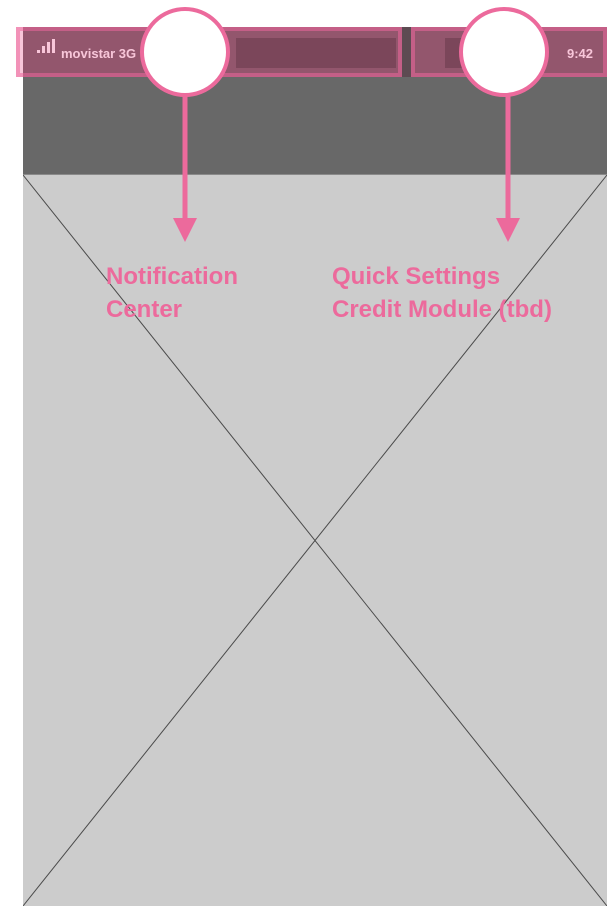 The width and height of the screenshot is (607, 906). Describe the element at coordinates (185, 230) in the screenshot. I see `arrow-head-left` at that location.